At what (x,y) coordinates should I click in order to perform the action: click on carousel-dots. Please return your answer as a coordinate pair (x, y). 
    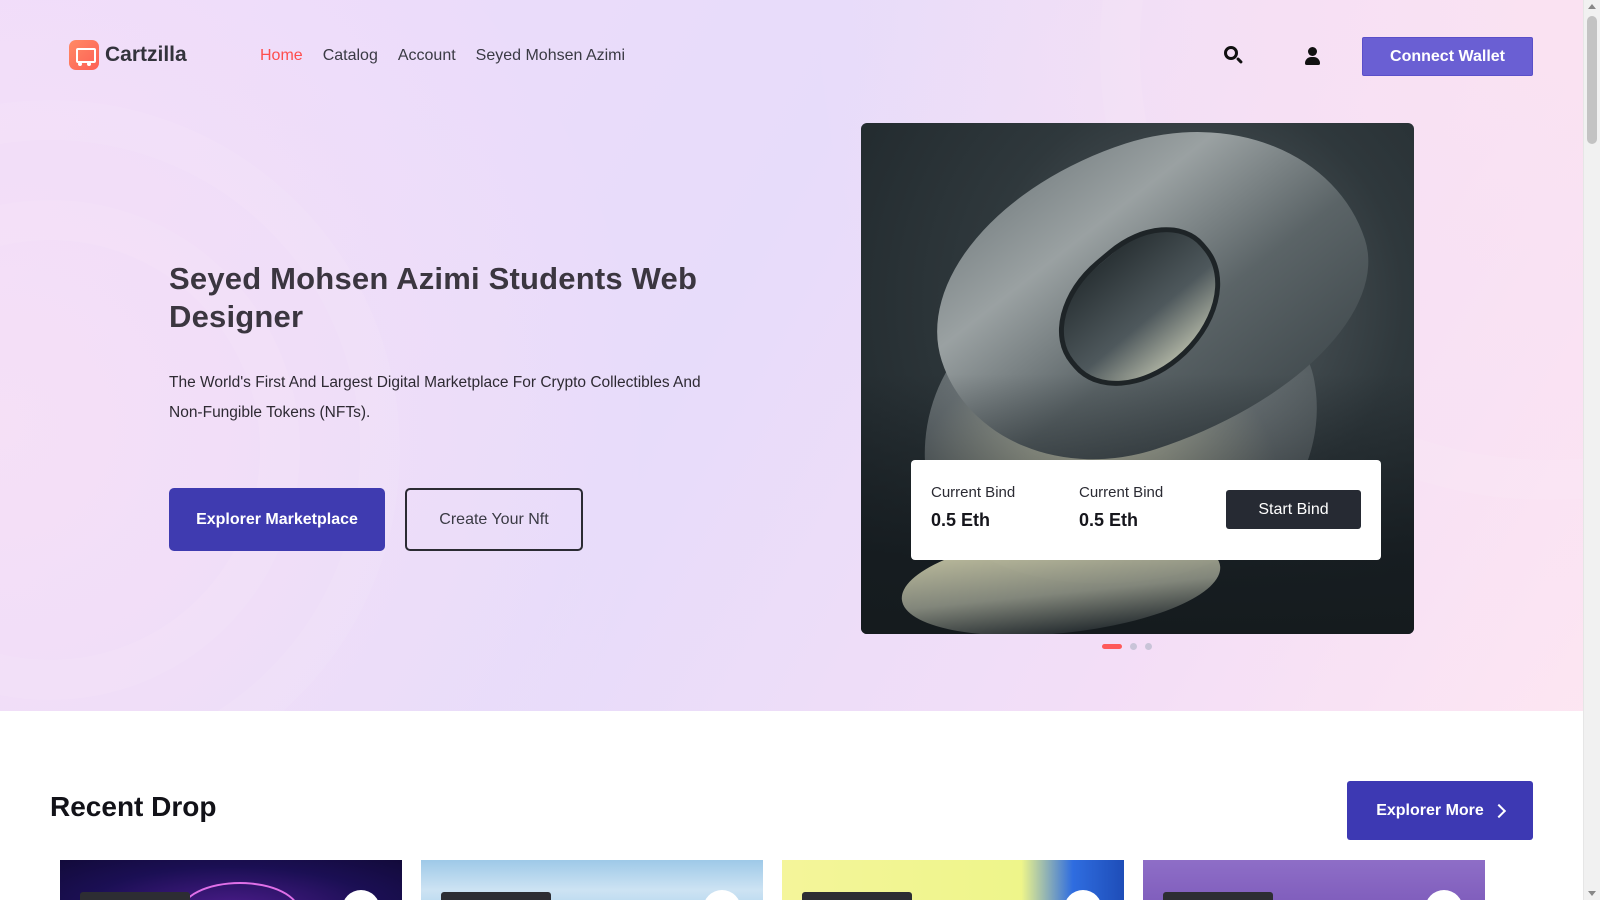
    Looking at the image, I should click on (1127, 646).